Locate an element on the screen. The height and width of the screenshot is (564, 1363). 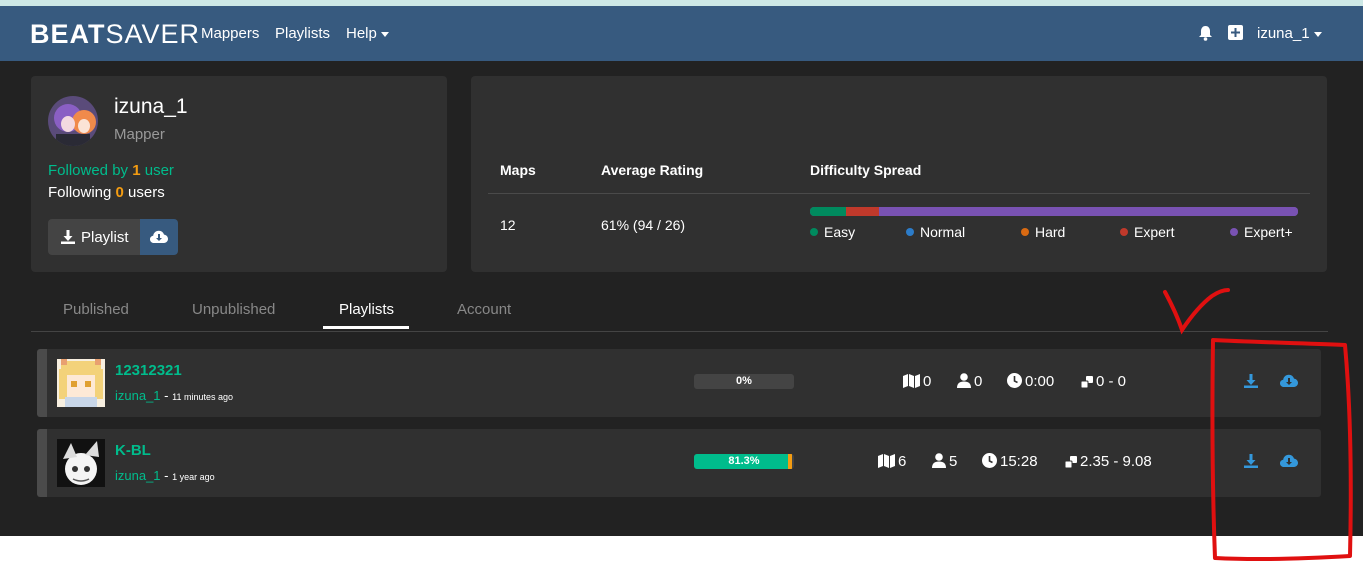
one-click-playlist-button is located at coordinates (159, 237).